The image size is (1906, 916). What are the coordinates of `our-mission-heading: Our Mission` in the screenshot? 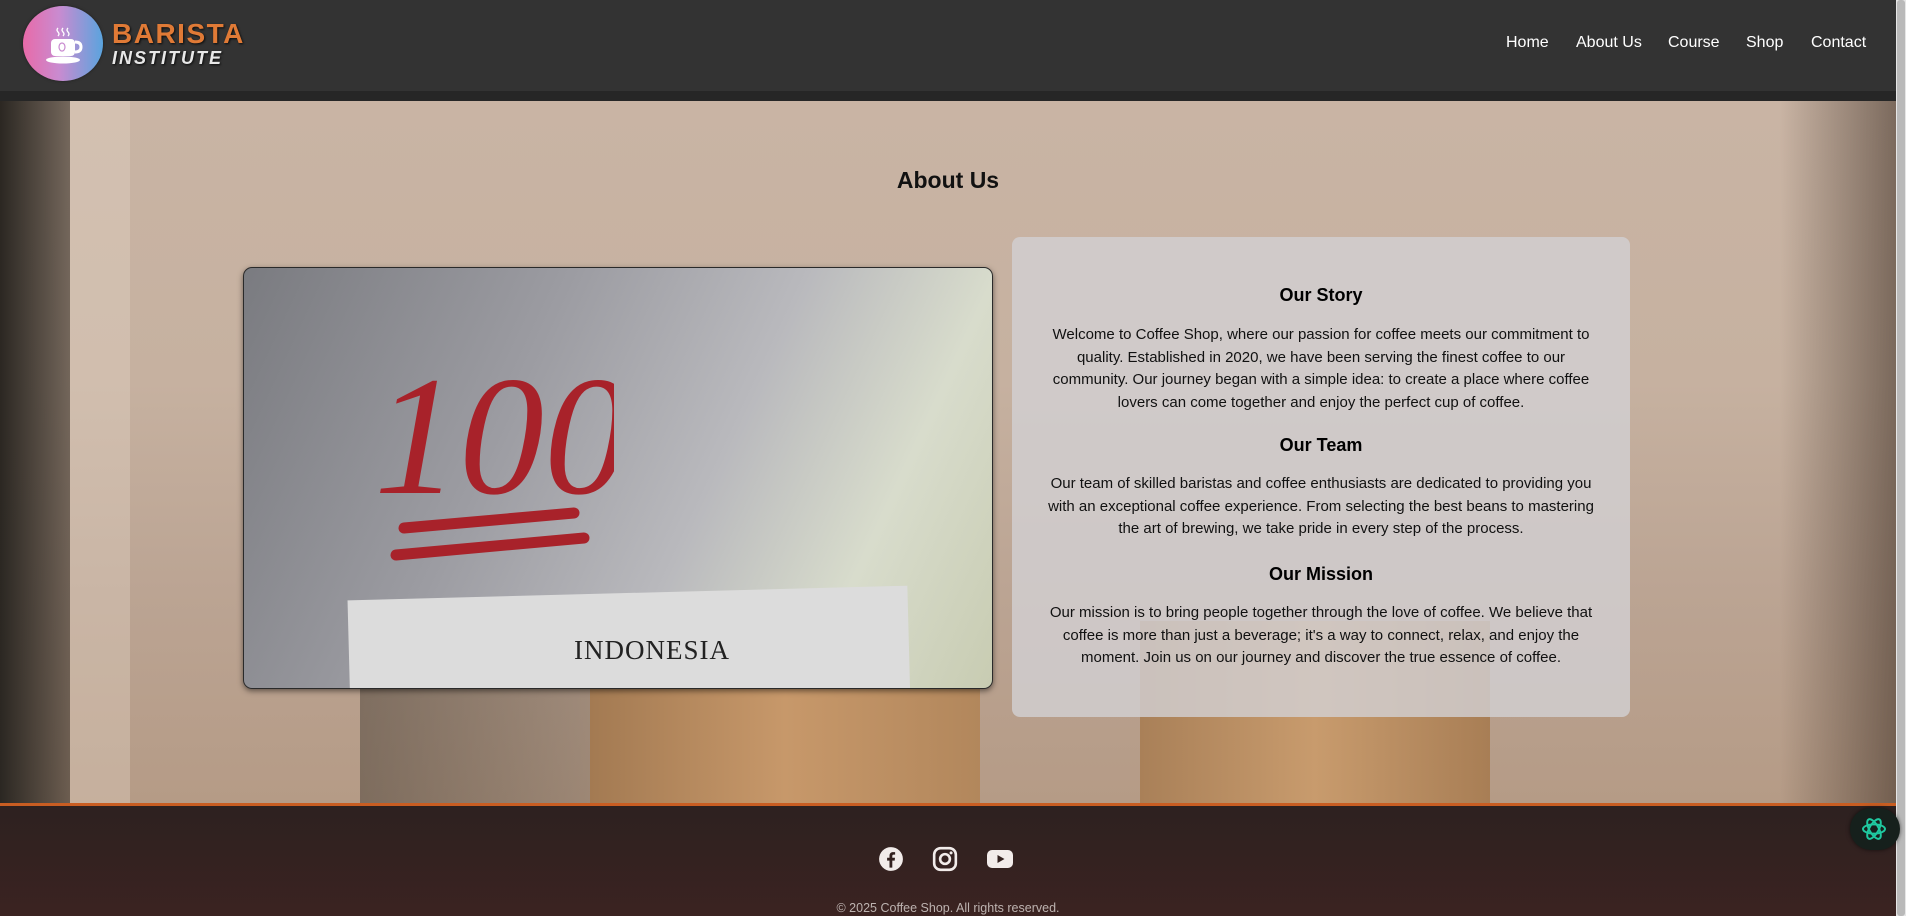 It's located at (1320, 574).